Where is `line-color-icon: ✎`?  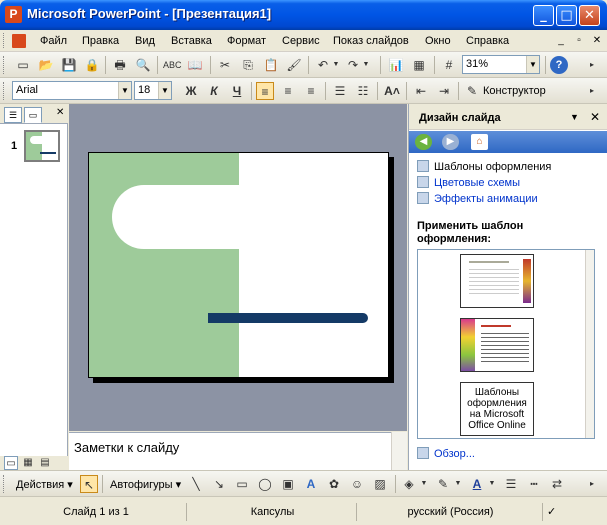 line-color-icon: ✎ is located at coordinates (443, 484).